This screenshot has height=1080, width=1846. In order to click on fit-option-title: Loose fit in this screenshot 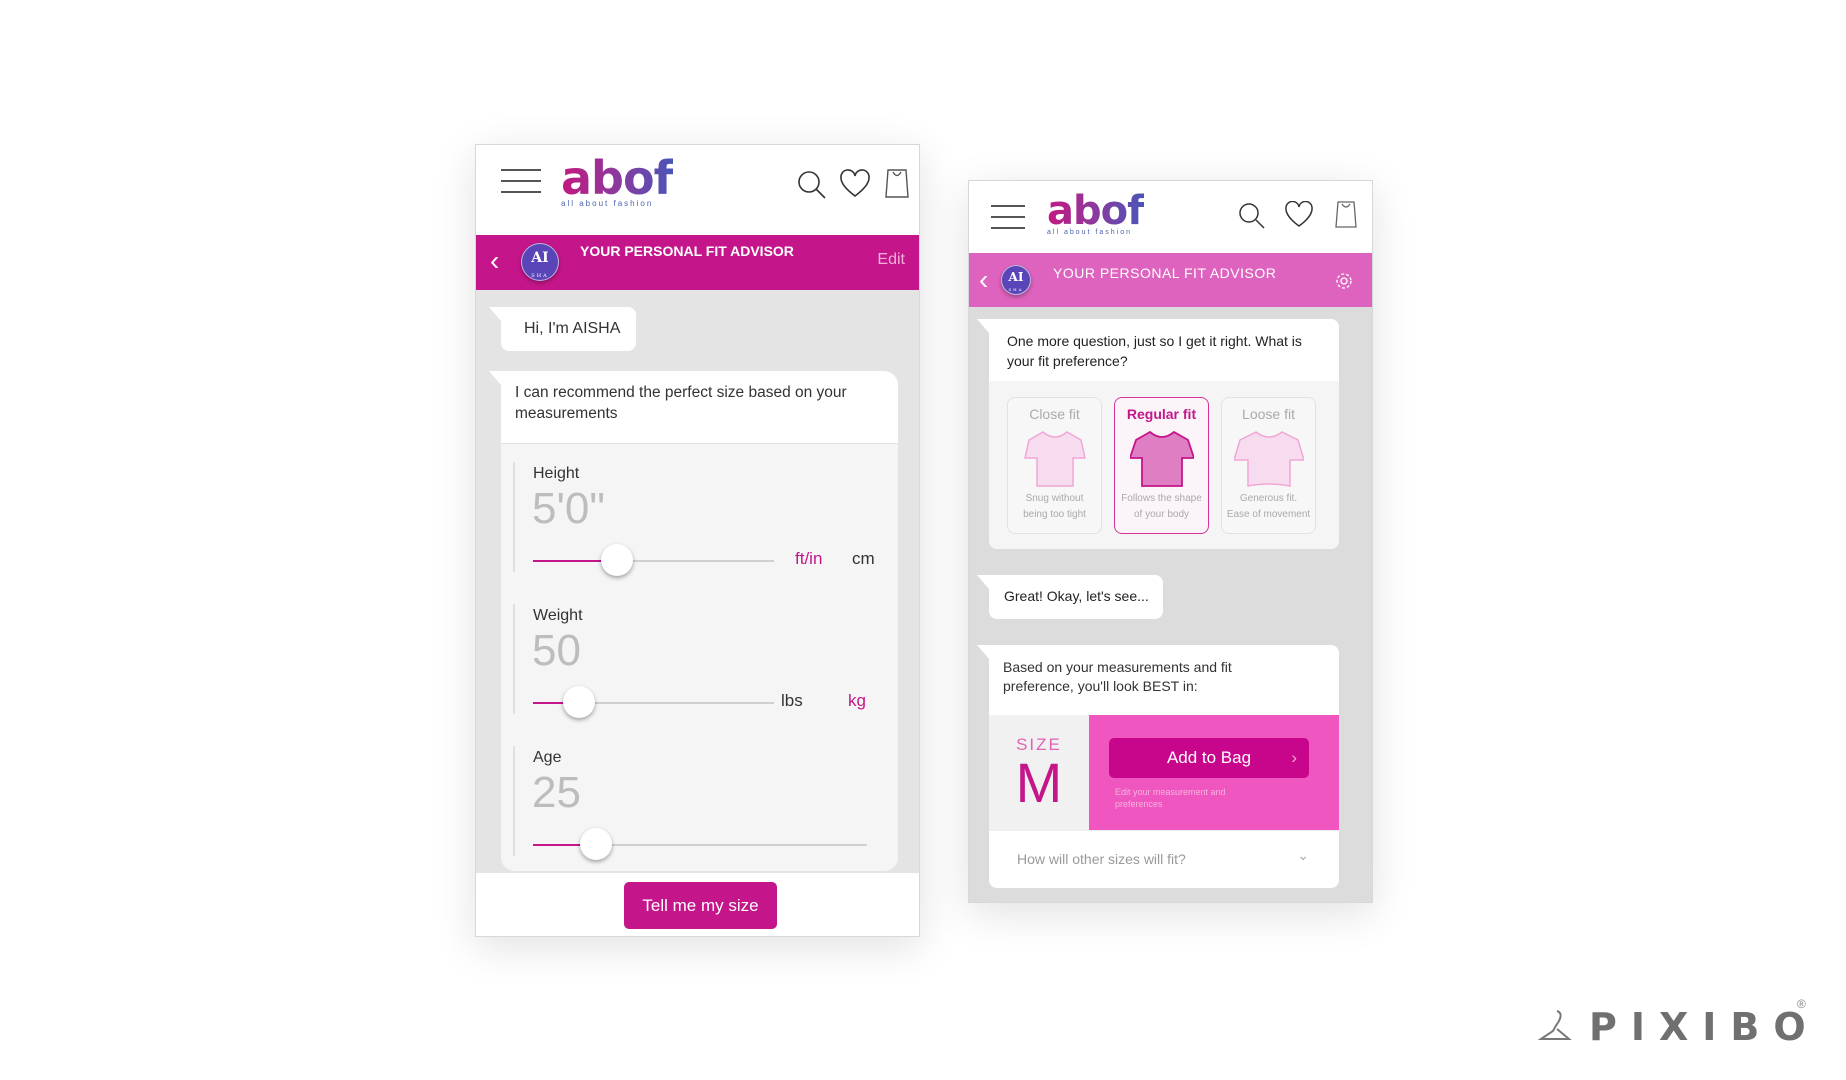, I will do `click(1268, 414)`.